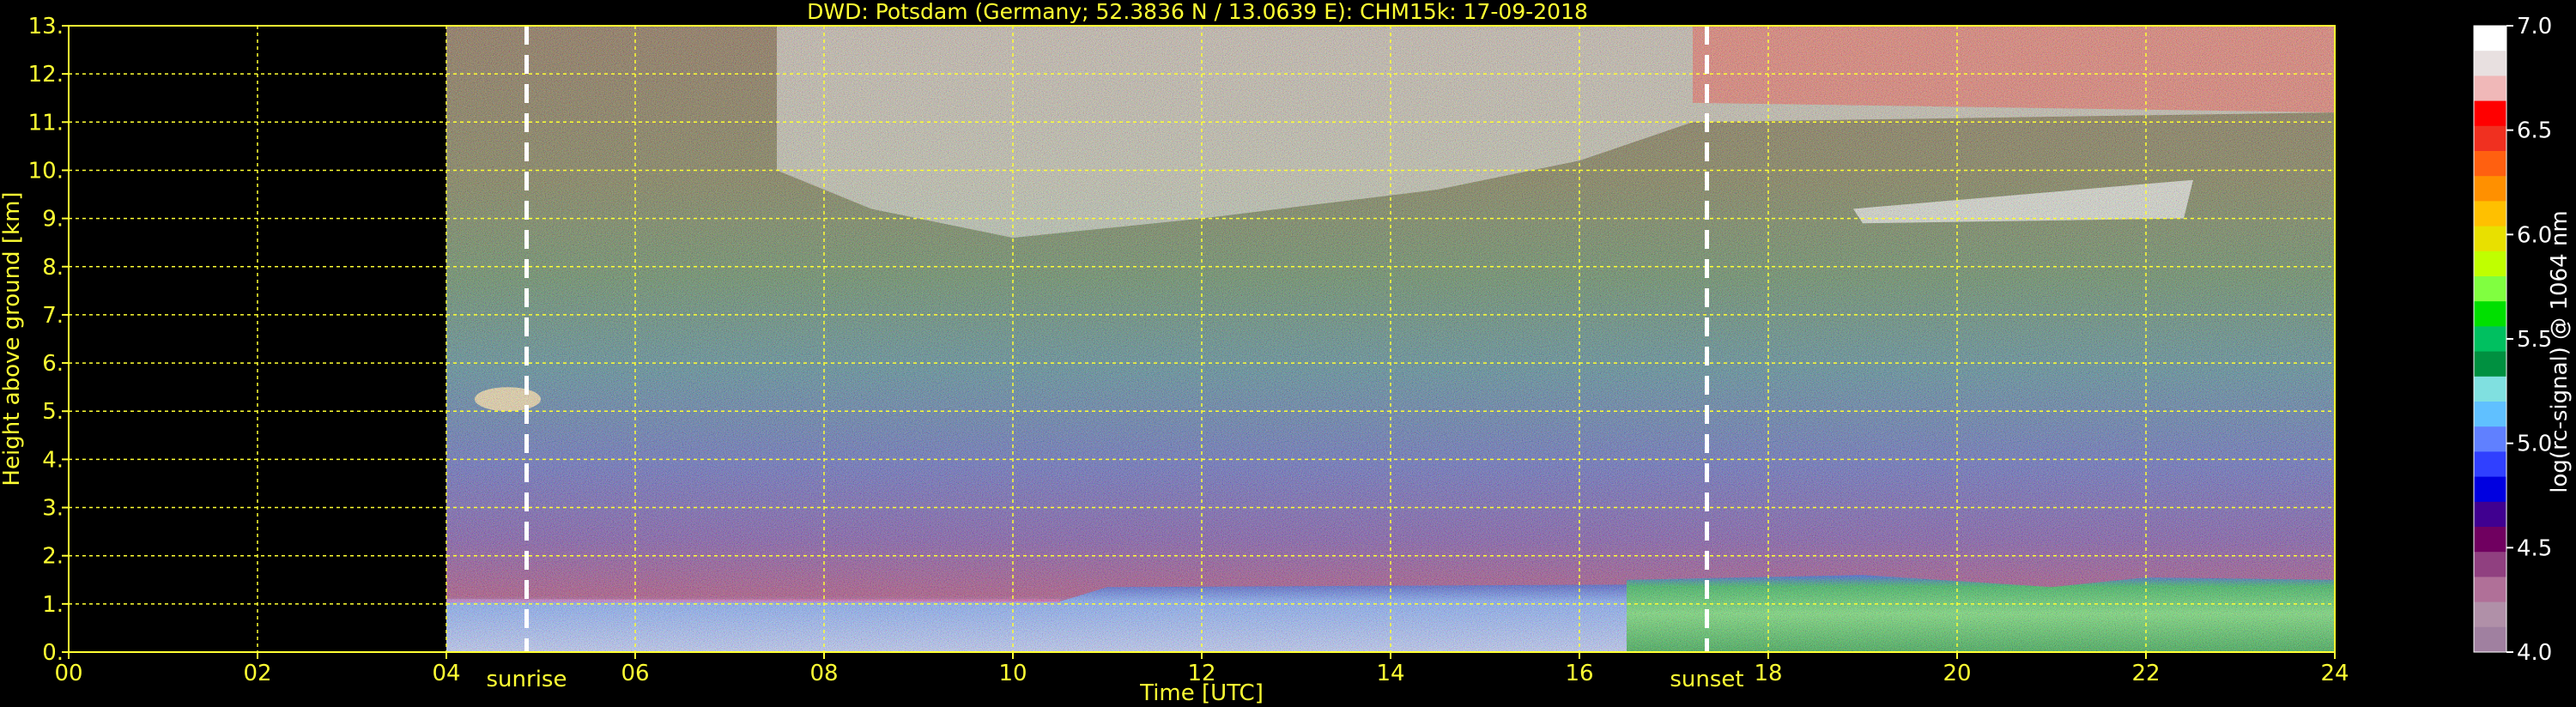 Image resolution: width=2576 pixels, height=707 pixels. Describe the element at coordinates (46, 123) in the screenshot. I see `y-tick-label: 11.` at that location.